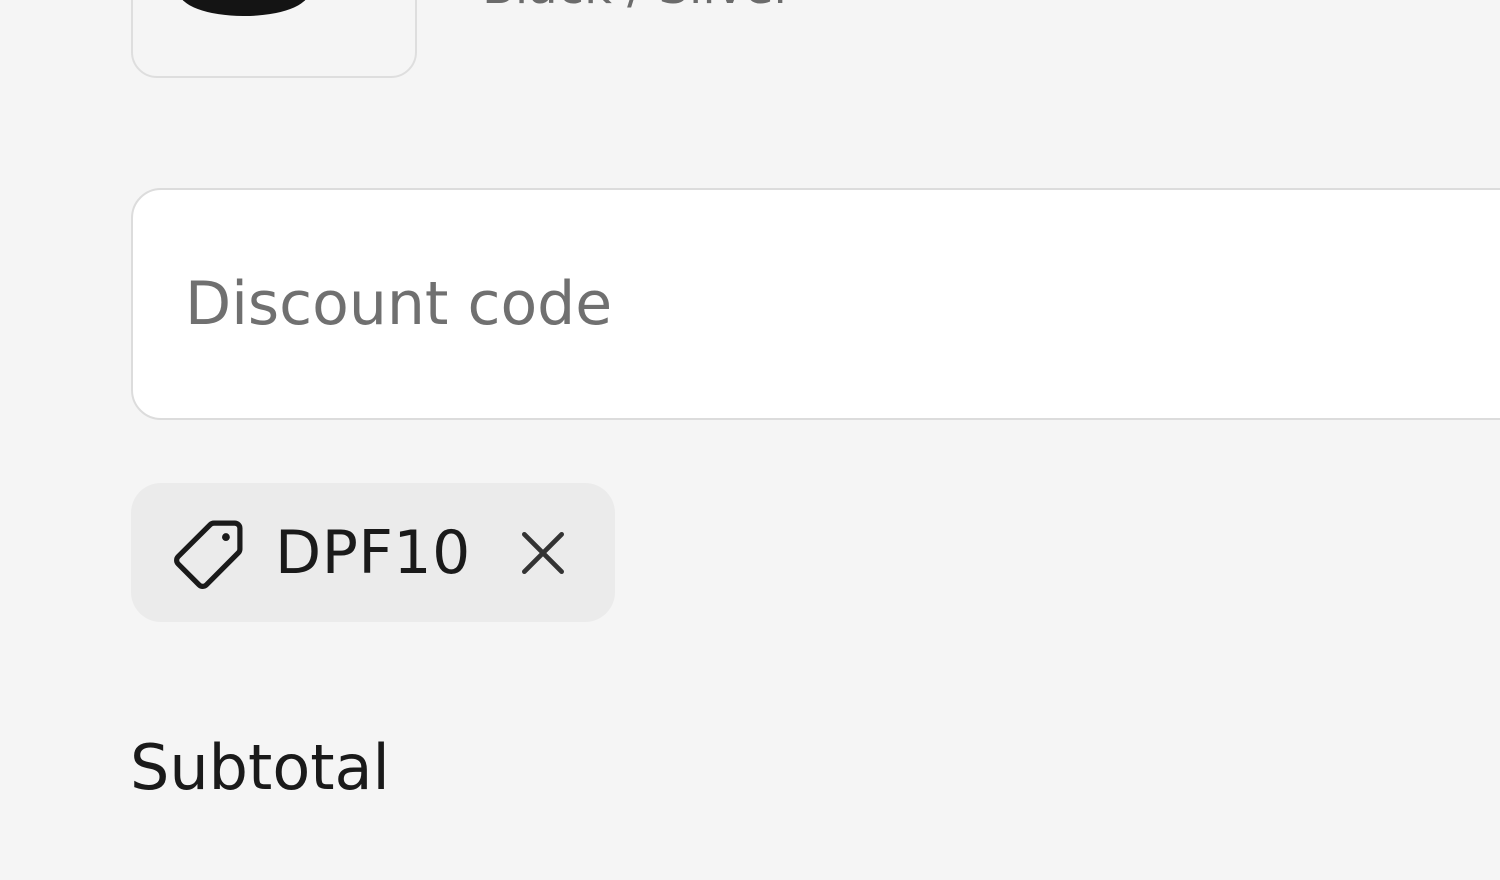  Describe the element at coordinates (637, 6) in the screenshot. I see `product-variant: Black / Silver` at that location.